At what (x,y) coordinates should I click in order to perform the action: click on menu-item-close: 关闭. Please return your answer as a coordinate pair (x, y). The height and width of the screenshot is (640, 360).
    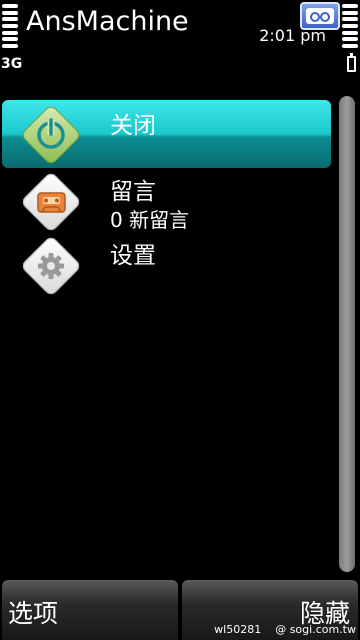
    Looking at the image, I should click on (166, 134).